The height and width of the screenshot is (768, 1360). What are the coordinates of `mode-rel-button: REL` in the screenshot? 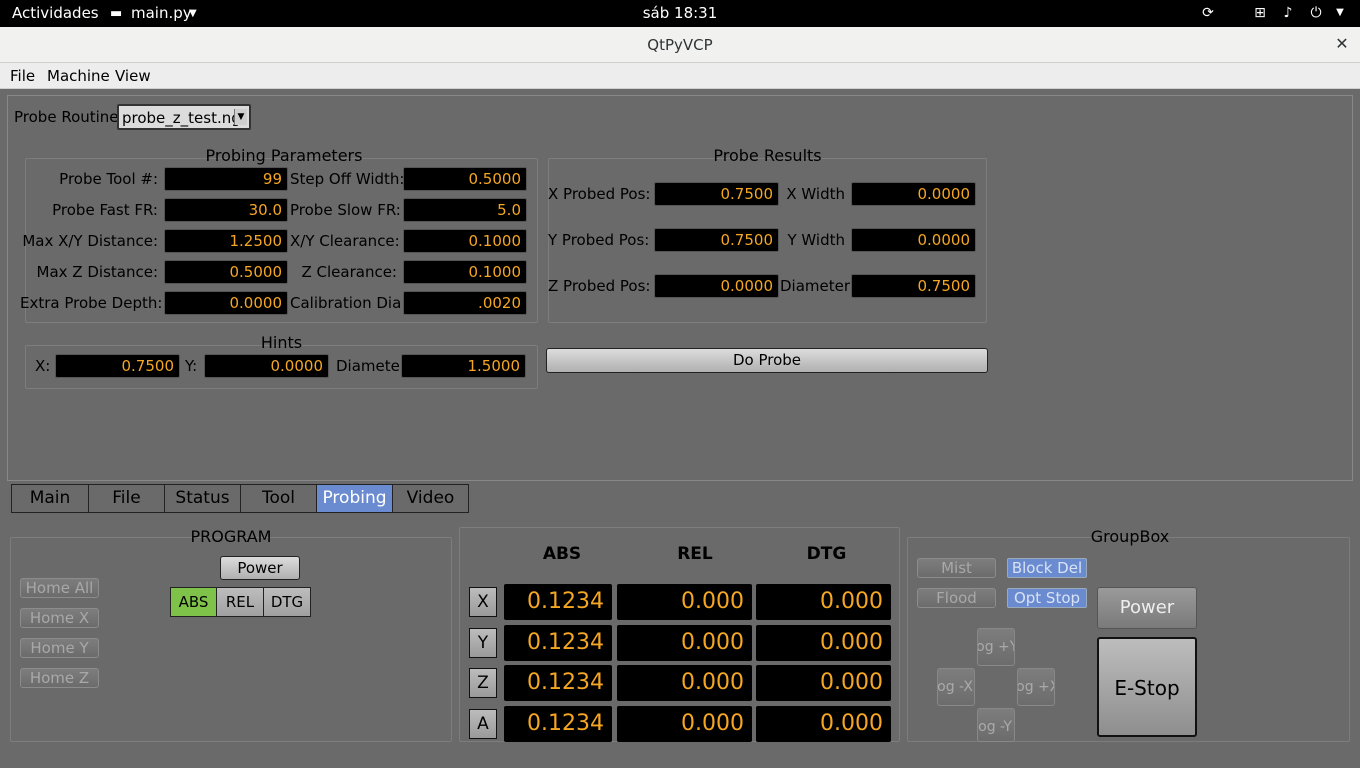 It's located at (240, 602).